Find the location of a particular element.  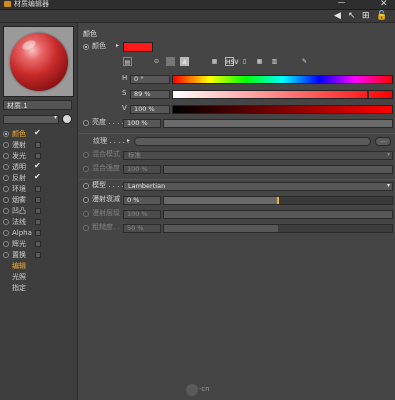

channel-item-bump: 凹凸 is located at coordinates (39, 211).